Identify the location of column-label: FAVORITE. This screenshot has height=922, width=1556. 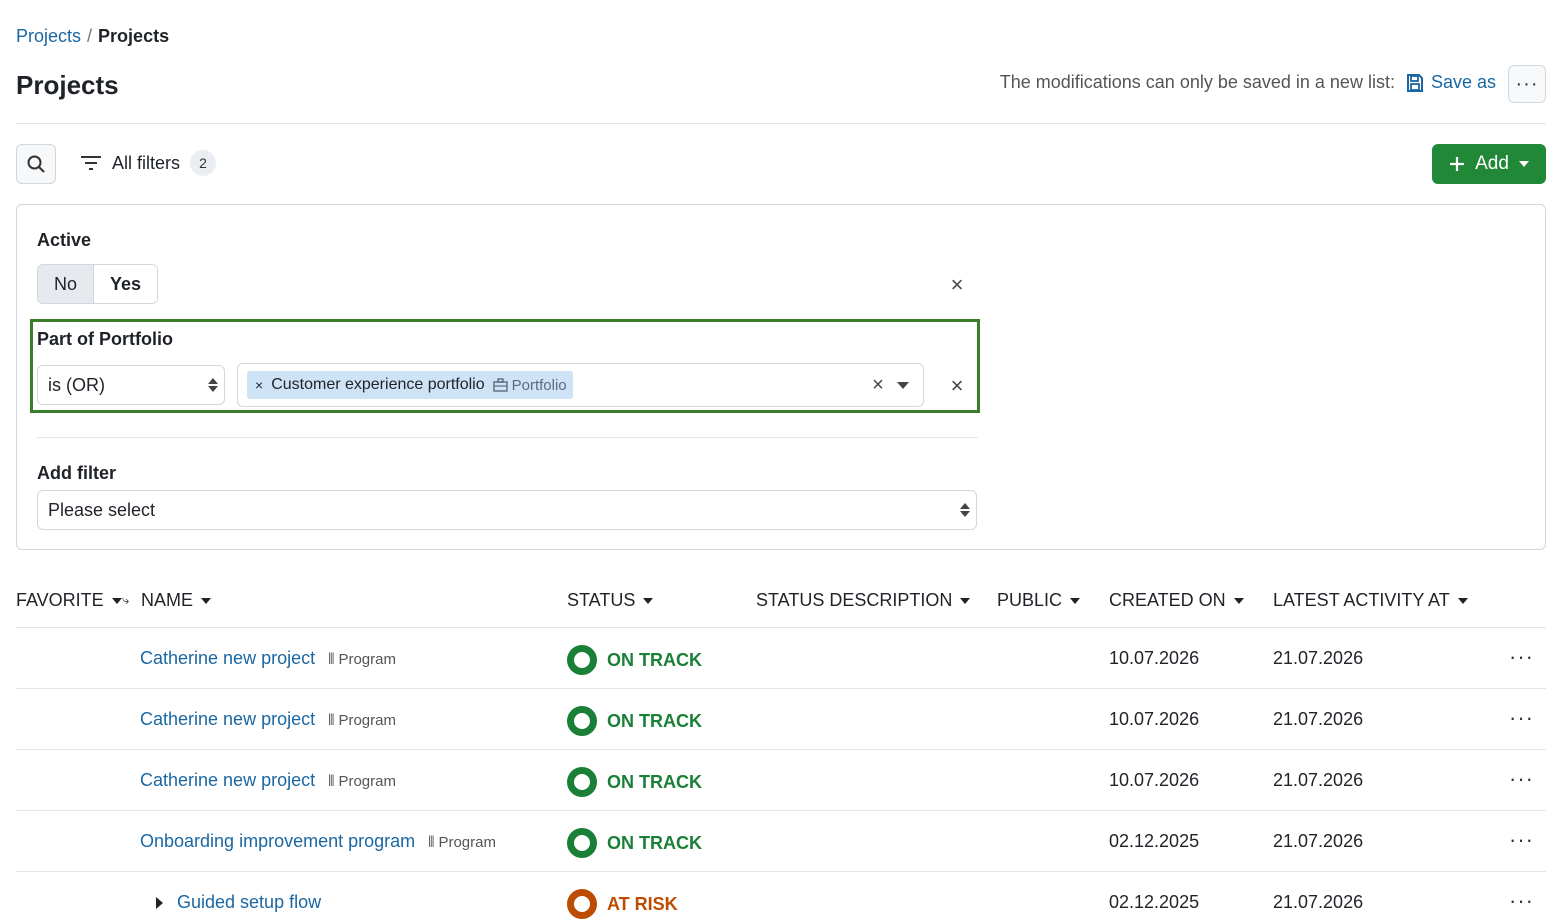
(60, 600).